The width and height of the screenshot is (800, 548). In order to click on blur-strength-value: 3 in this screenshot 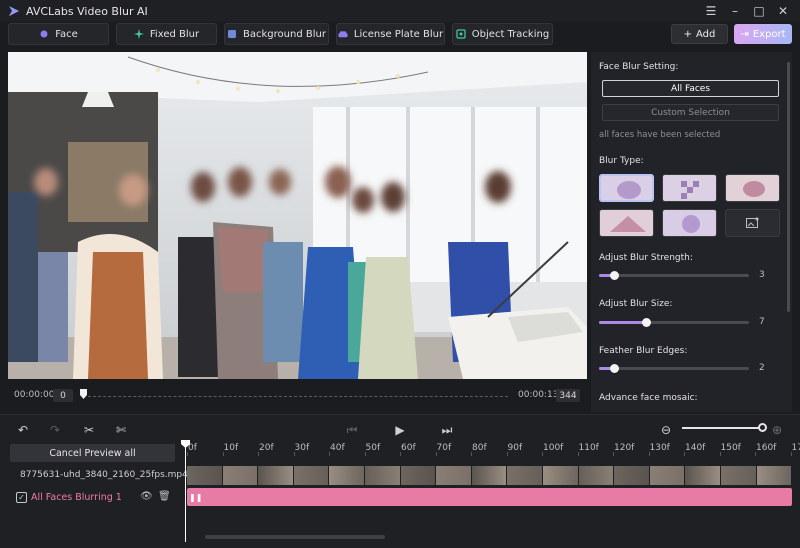, I will do `click(762, 275)`.